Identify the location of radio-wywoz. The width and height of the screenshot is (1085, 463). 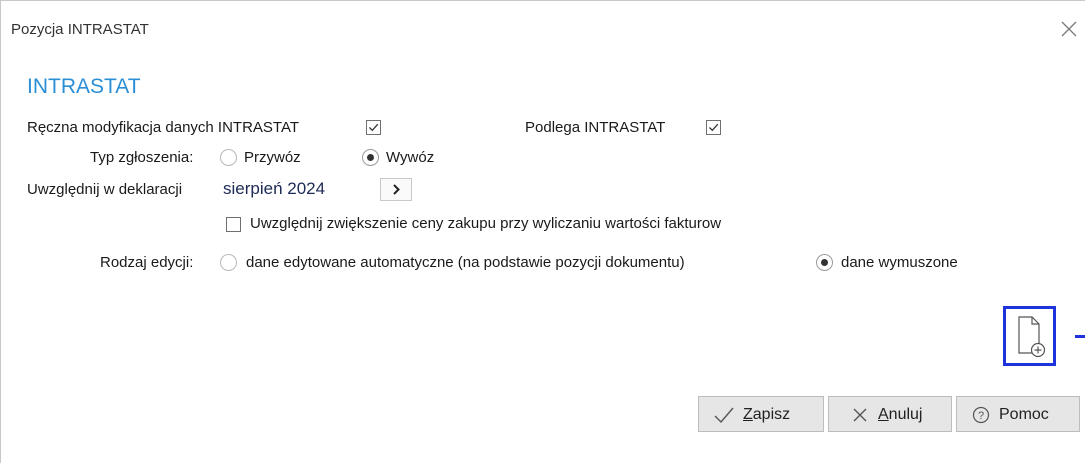
(370, 157).